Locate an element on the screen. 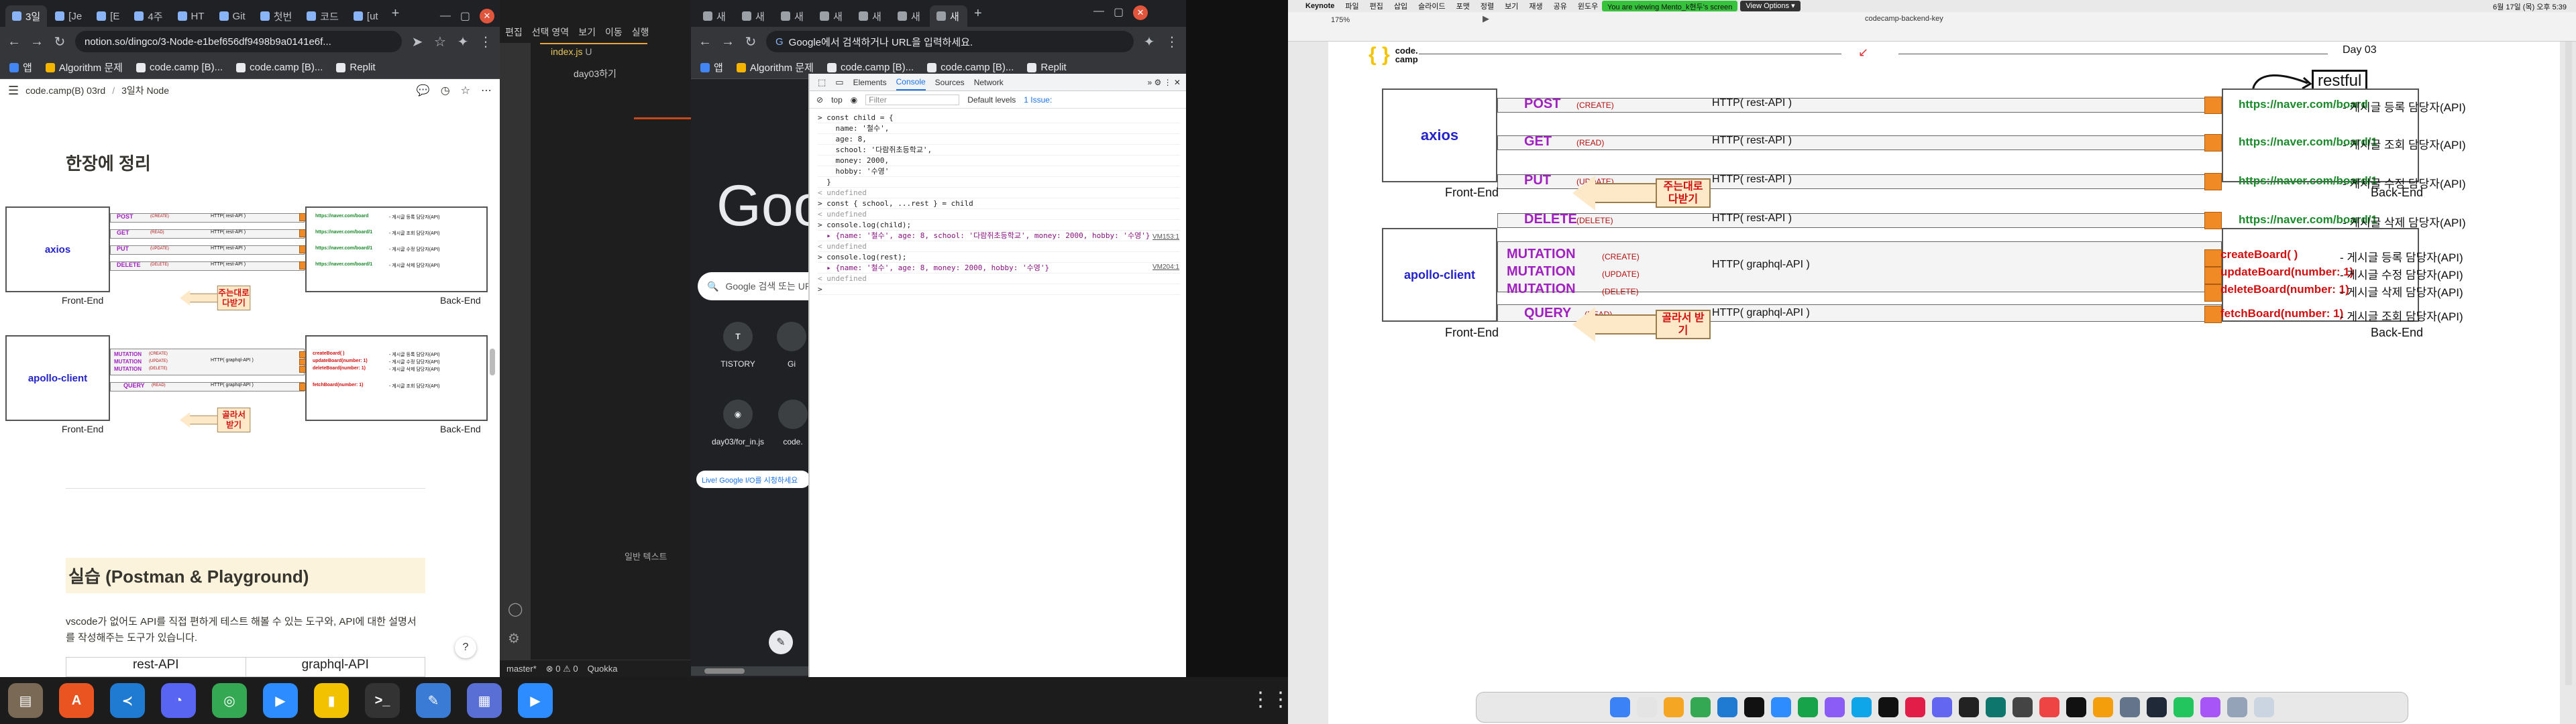  shortcut-tile: ◉ day03/for_in.js is located at coordinates (737, 423).